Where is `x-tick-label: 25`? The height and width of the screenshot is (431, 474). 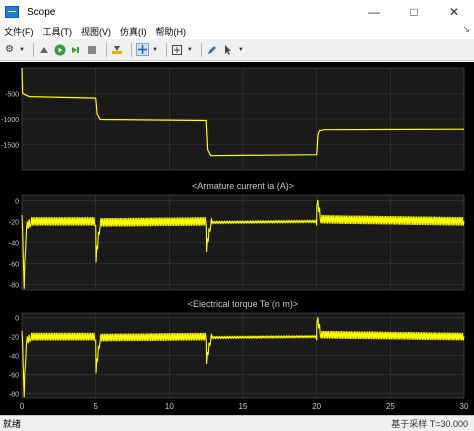 x-tick-label: 25 is located at coordinates (390, 406).